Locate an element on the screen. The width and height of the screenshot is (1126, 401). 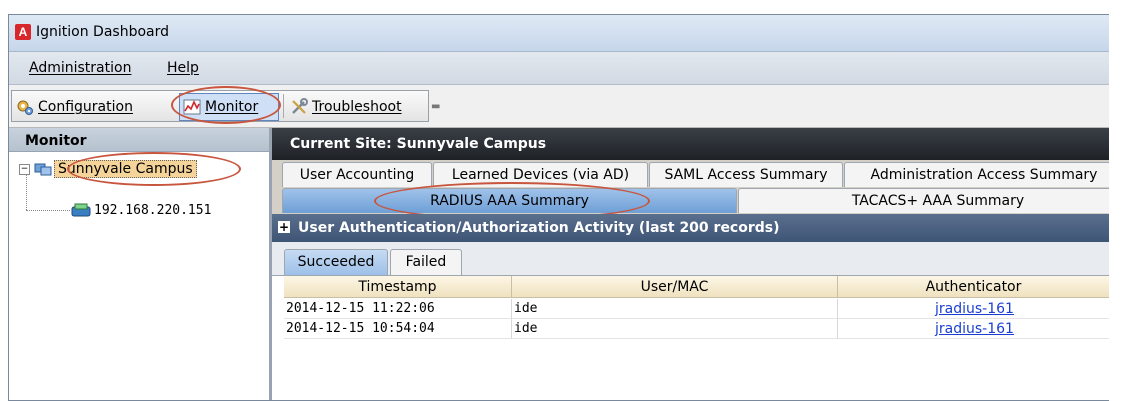
column-header-user-mac: User/MAC is located at coordinates (675, 287).